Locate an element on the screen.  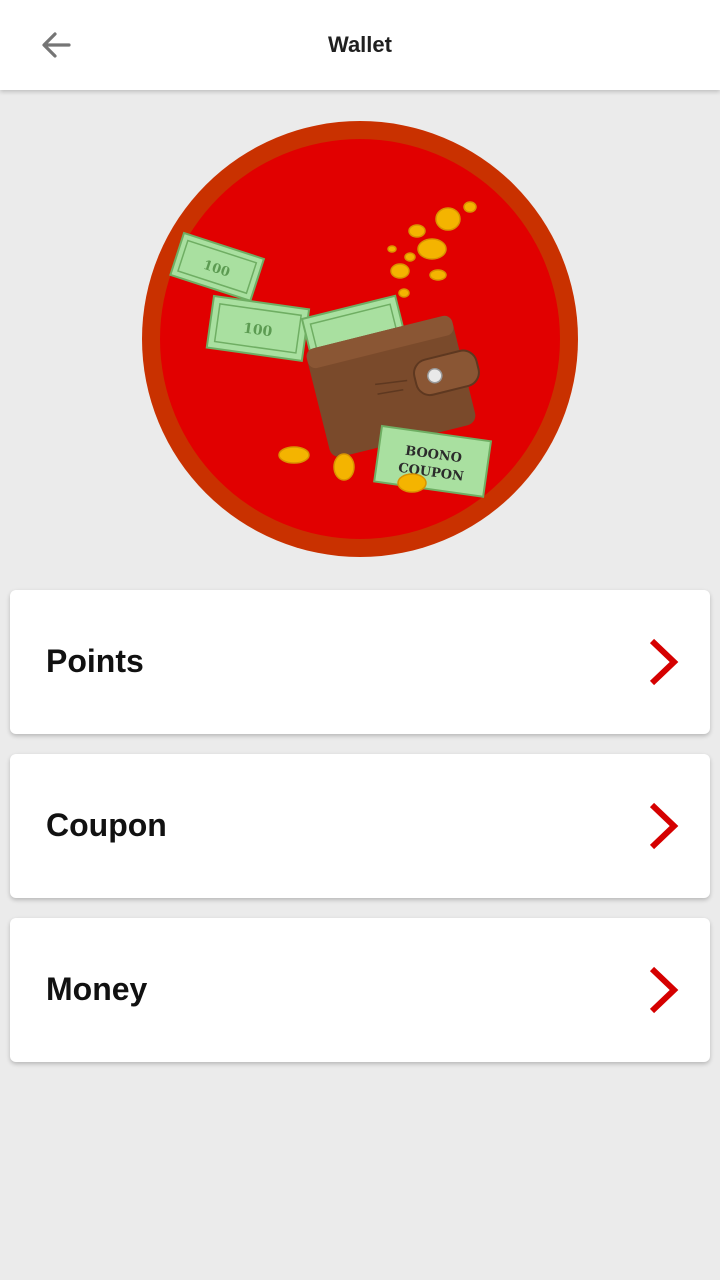
menu-item-label: Money is located at coordinates (97, 989).